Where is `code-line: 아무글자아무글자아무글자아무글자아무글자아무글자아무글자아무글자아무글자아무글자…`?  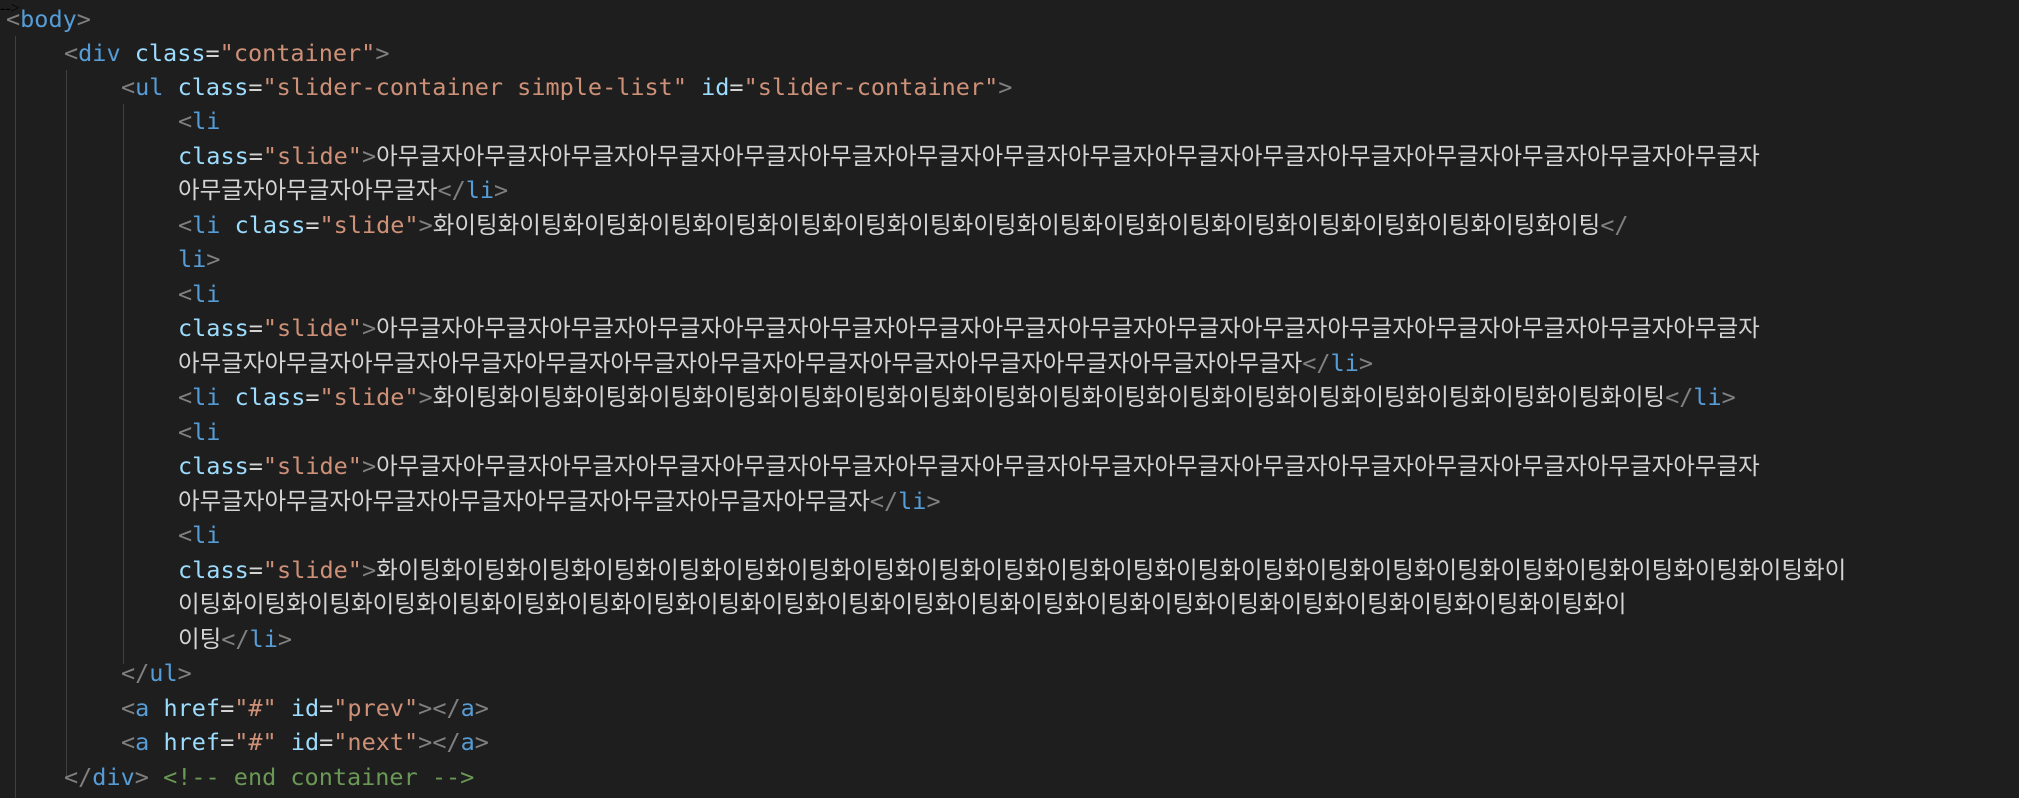
code-line: 아무글자아무글자아무글자아무글자아무글자아무글자아무글자아무글자아무글자아무글자… is located at coordinates (775, 363).